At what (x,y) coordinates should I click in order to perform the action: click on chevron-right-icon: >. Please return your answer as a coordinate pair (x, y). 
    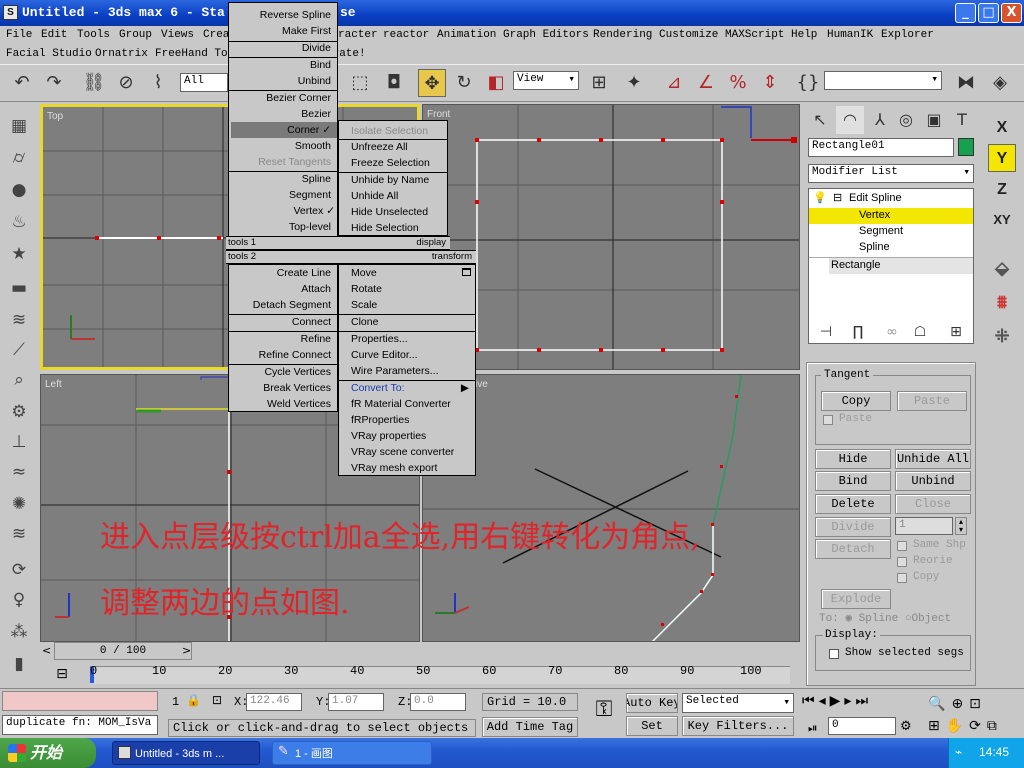
    Looking at the image, I should click on (186, 650).